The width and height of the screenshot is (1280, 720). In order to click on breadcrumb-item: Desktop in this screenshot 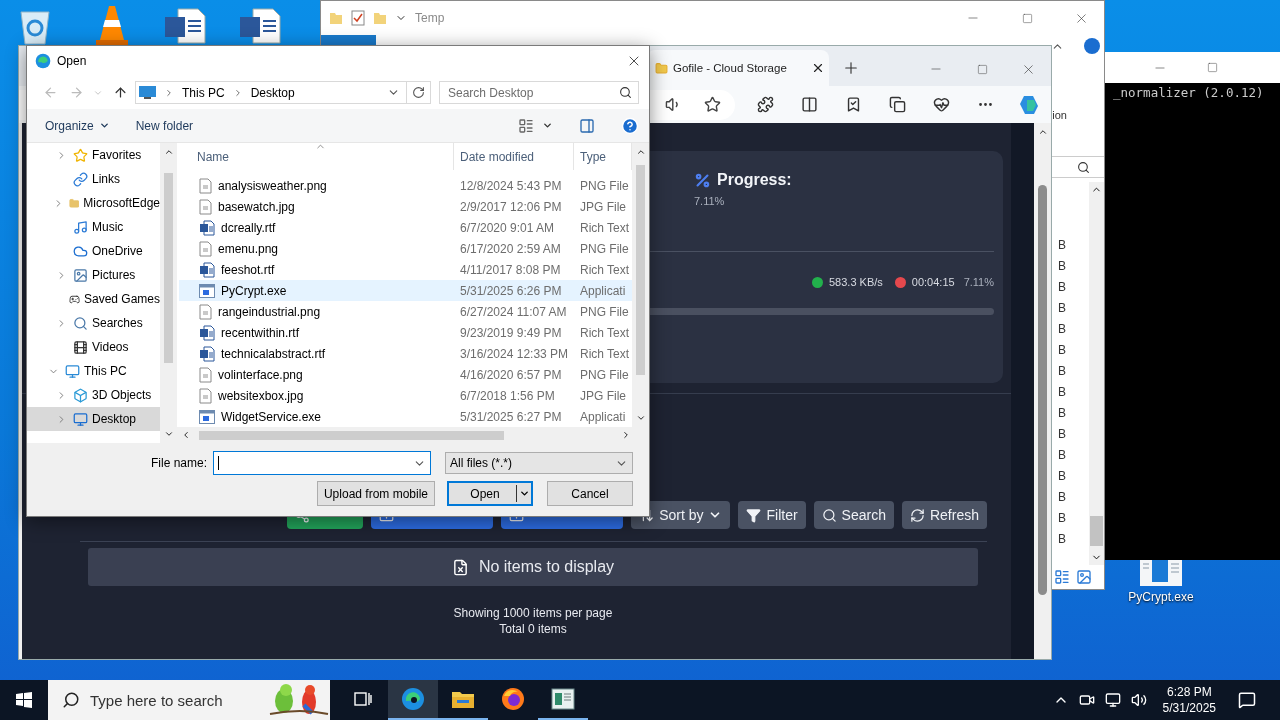, I will do `click(272, 92)`.